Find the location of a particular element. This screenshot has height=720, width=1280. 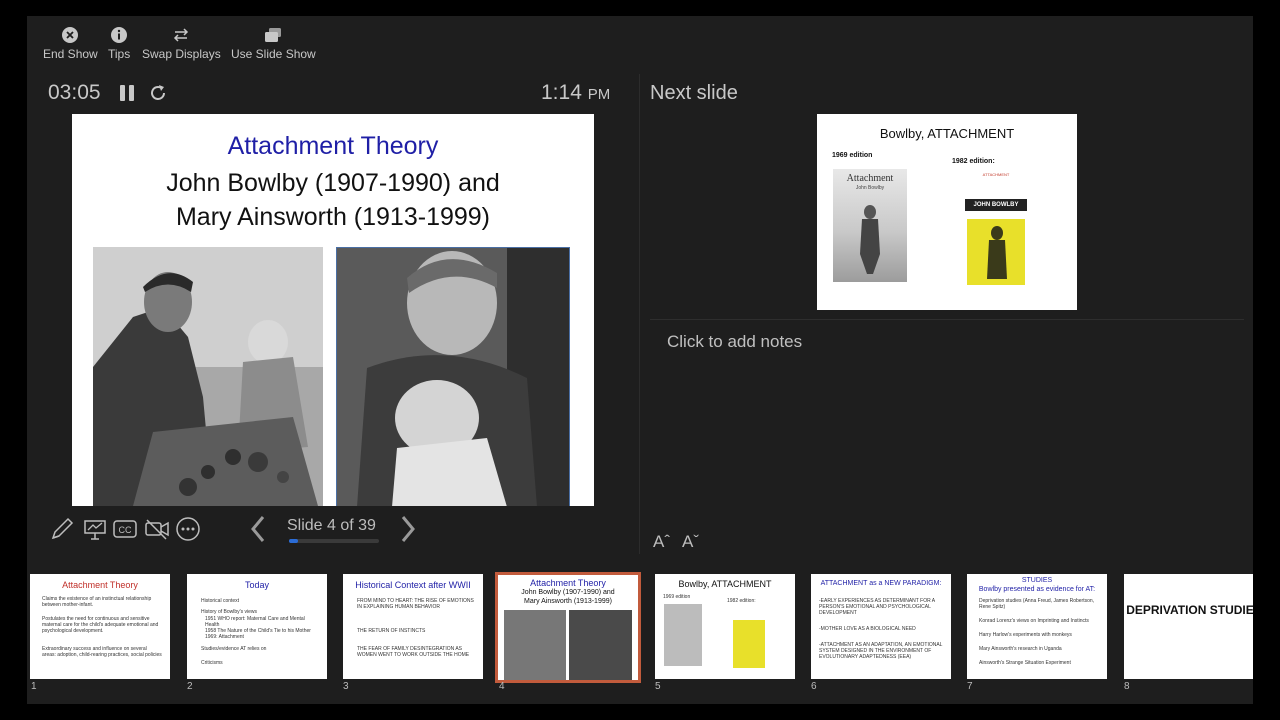

use-slide-show-label: Use Slide Show is located at coordinates (273, 54).